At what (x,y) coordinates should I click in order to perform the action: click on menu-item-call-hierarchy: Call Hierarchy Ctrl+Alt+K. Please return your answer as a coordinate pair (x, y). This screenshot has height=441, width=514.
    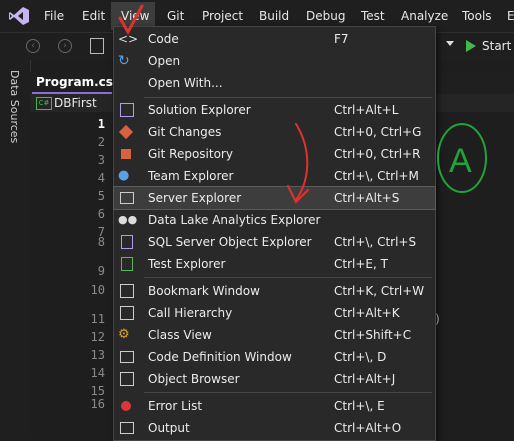
    Looking at the image, I should click on (274, 313).